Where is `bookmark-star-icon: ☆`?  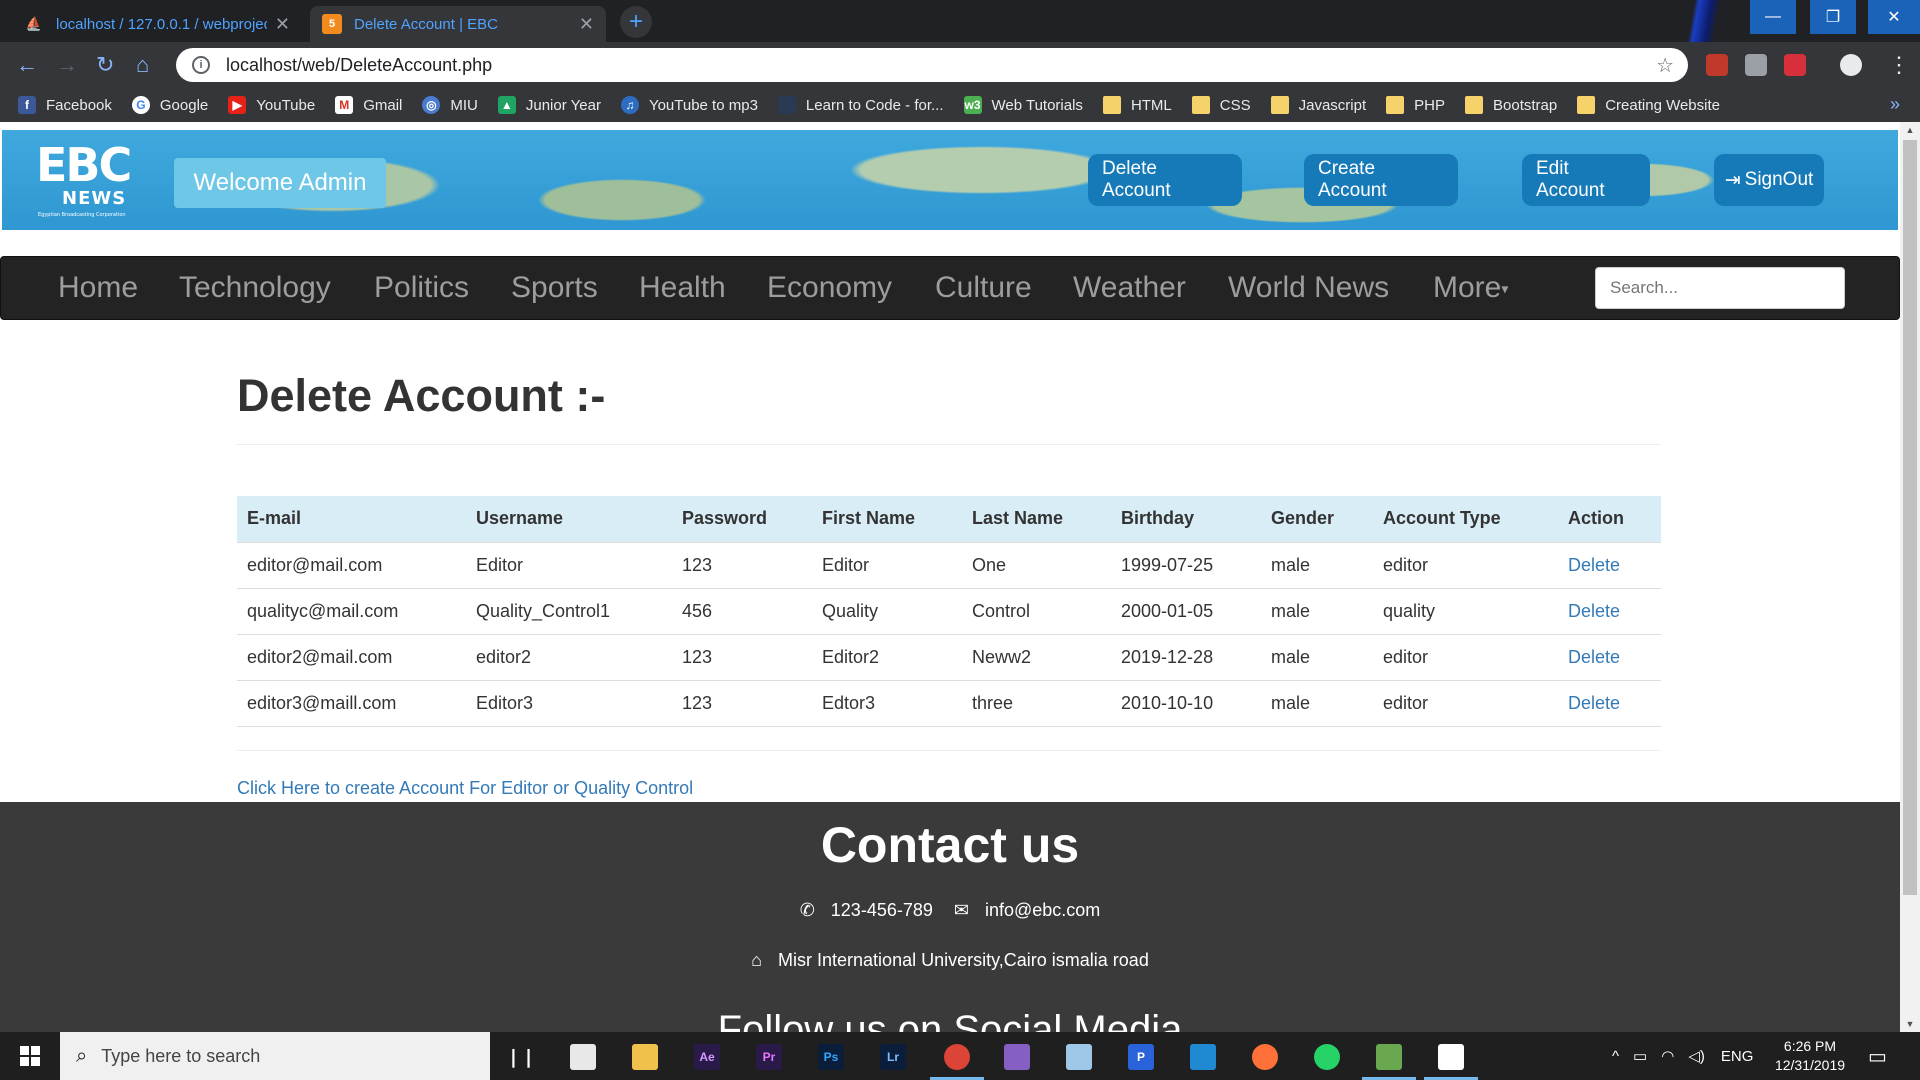 bookmark-star-icon: ☆ is located at coordinates (1665, 65).